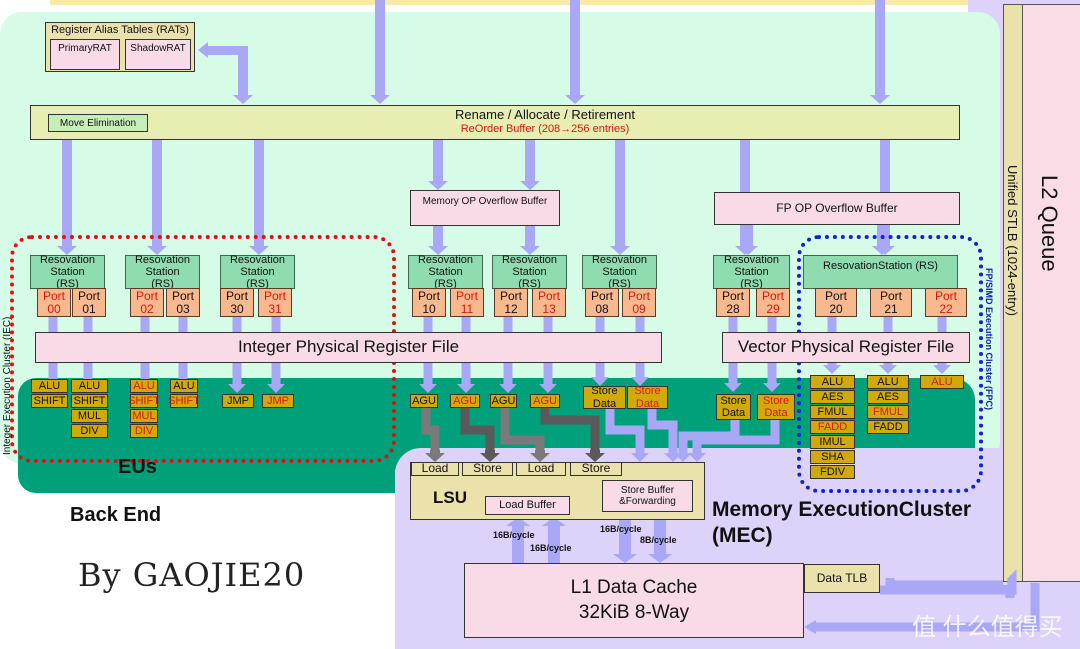 The width and height of the screenshot is (1080, 649). I want to click on port-03: Port 03, so click(183, 302).